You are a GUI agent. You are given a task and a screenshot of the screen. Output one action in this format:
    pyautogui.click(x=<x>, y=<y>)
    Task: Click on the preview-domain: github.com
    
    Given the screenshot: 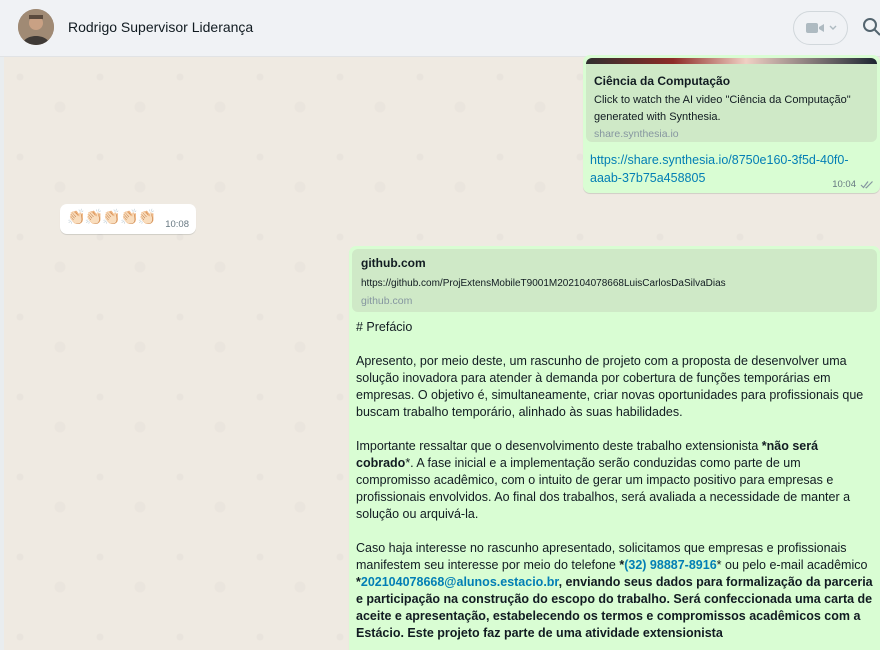 What is the action you would take?
    pyautogui.click(x=387, y=301)
    